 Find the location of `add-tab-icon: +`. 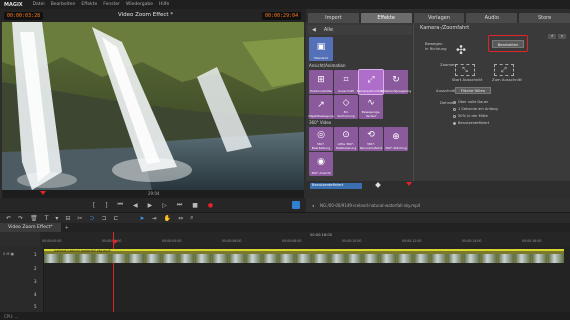

add-tab-icon: + is located at coordinates (67, 228).